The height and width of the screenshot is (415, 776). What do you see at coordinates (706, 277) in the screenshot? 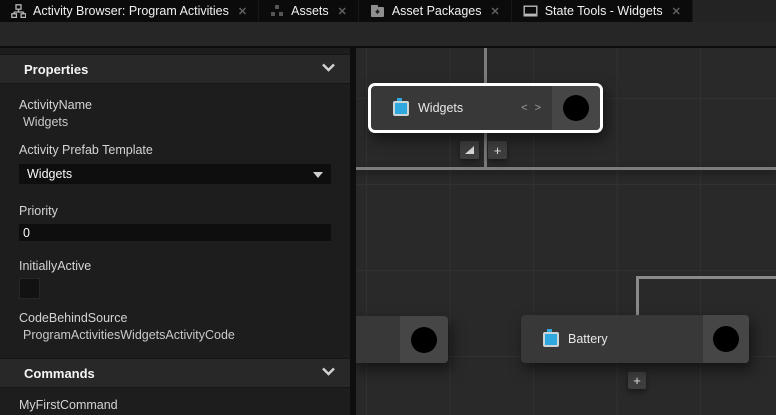
I see `connector-elbow-horizontal` at bounding box center [706, 277].